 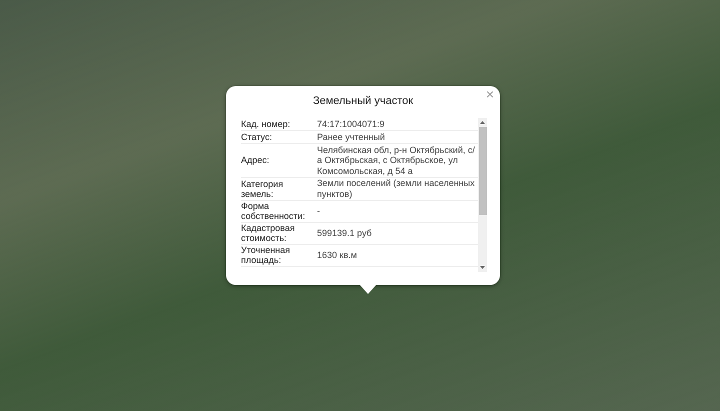 What do you see at coordinates (319, 211) in the screenshot?
I see `field-value: -` at bounding box center [319, 211].